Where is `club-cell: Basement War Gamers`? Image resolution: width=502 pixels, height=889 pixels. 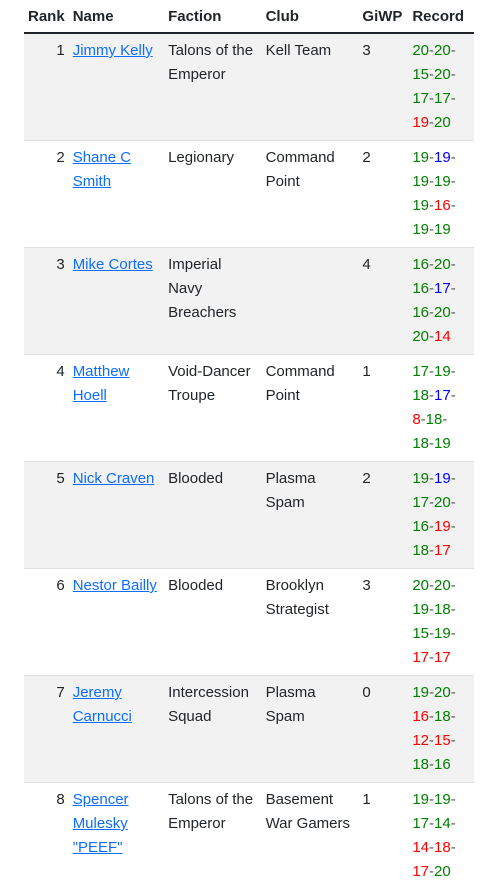 club-cell: Basement War Gamers is located at coordinates (310, 836).